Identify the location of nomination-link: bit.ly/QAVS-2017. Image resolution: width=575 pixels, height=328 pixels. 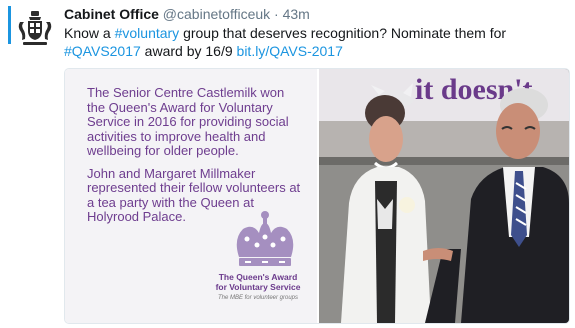
(290, 51).